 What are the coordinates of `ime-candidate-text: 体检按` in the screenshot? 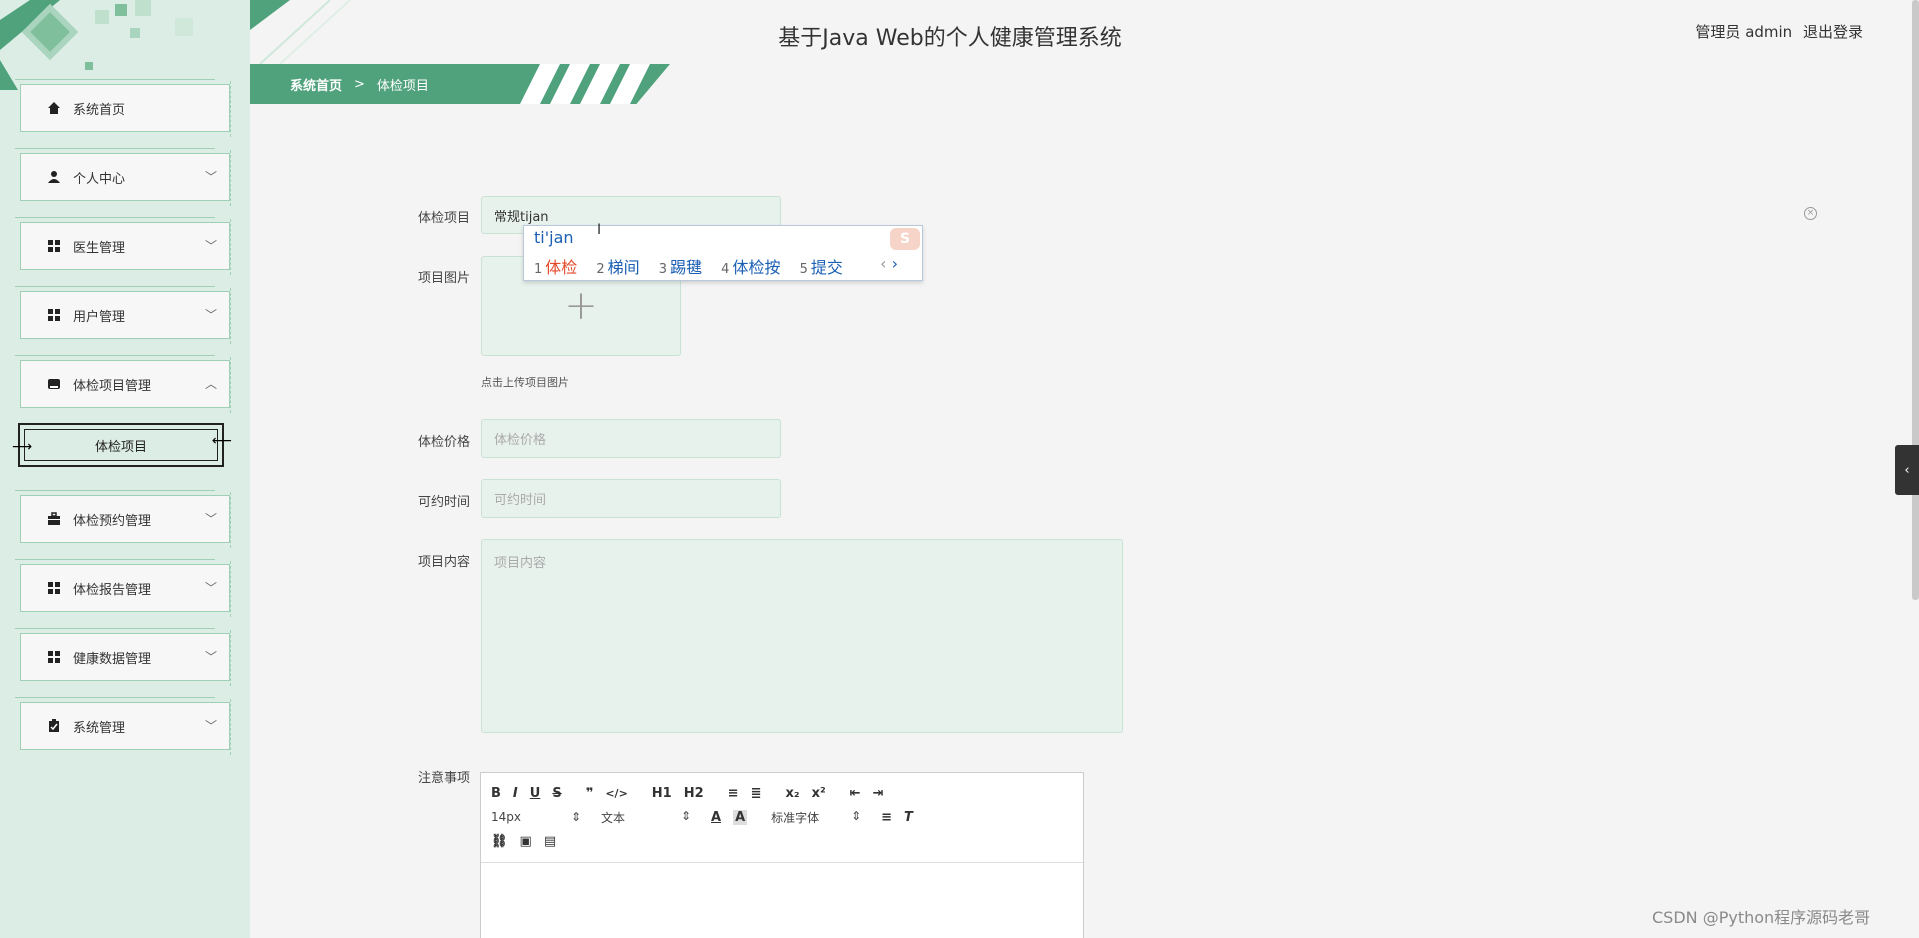 It's located at (756, 267).